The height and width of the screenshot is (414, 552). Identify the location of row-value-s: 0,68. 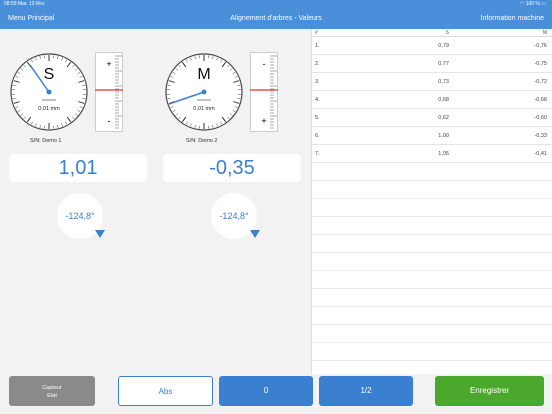
(443, 100).